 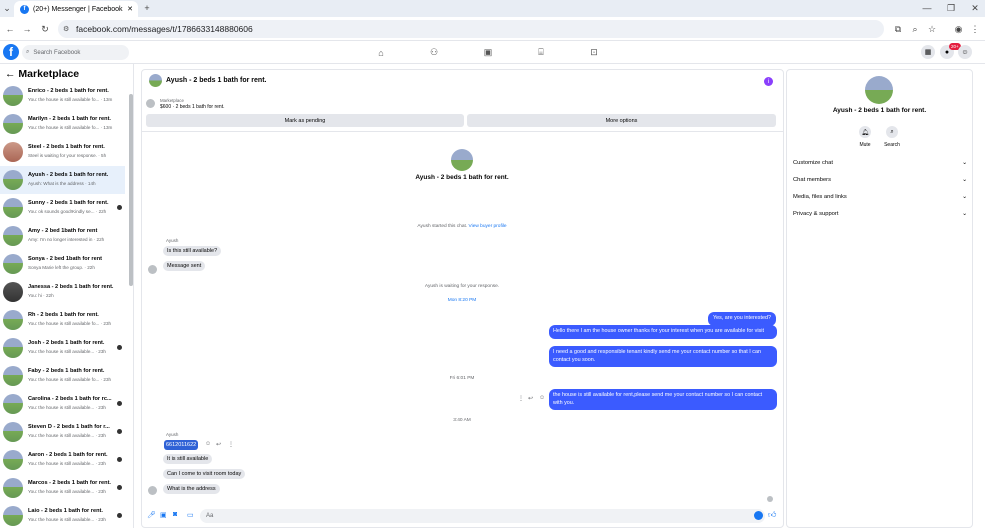 I want to click on marketplace-title: ← Marketplace, so click(x=42, y=74).